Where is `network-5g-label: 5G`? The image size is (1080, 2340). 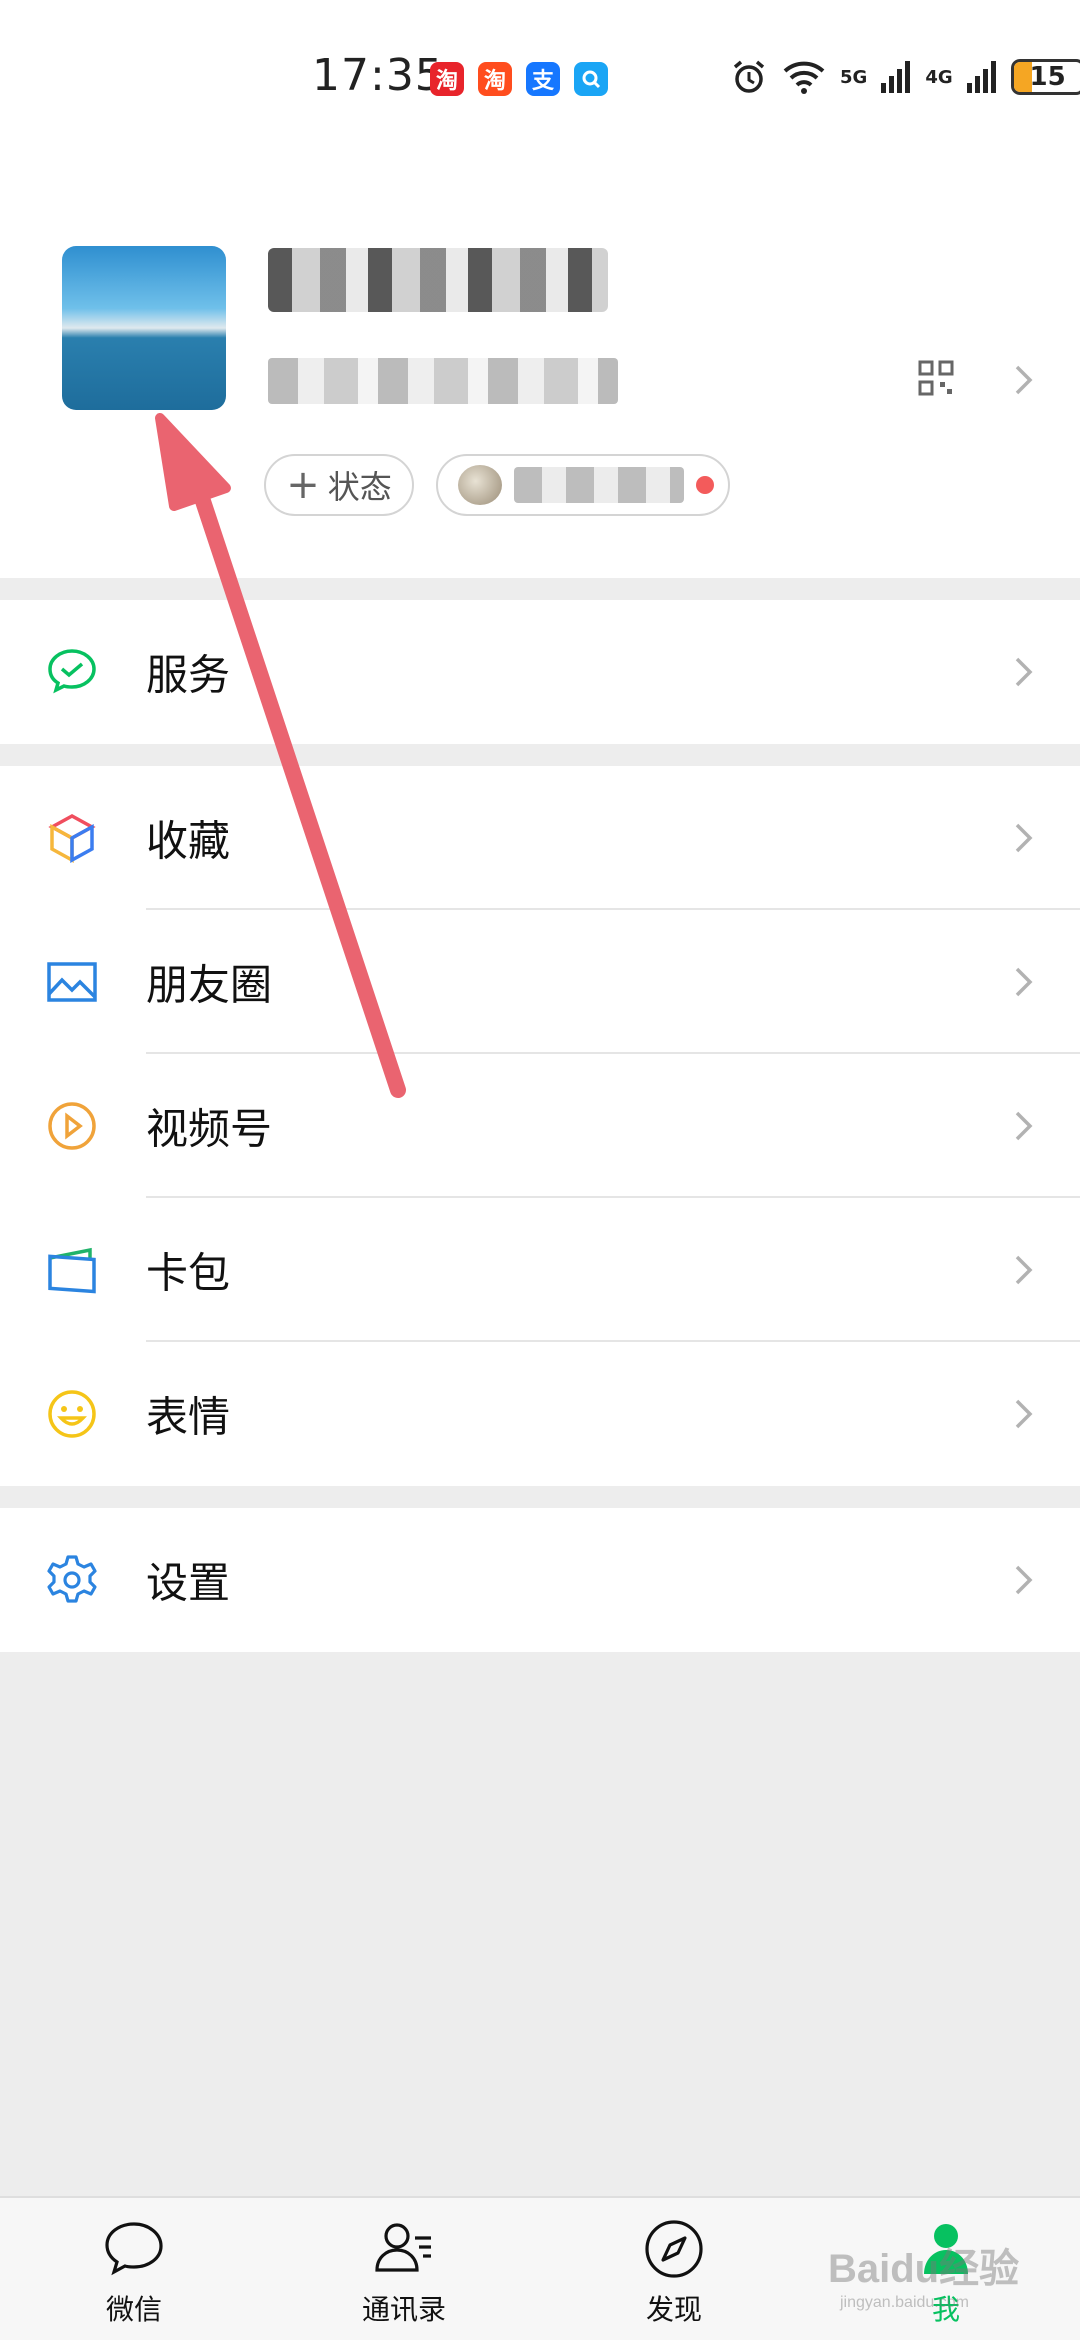 network-5g-label: 5G is located at coordinates (854, 77).